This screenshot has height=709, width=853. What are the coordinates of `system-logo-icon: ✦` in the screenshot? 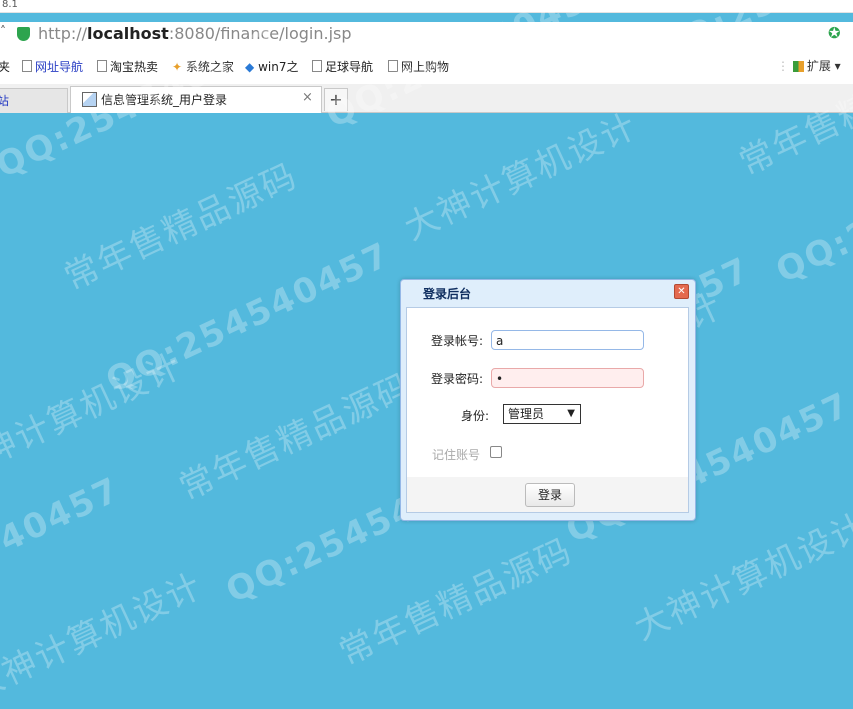 It's located at (177, 67).